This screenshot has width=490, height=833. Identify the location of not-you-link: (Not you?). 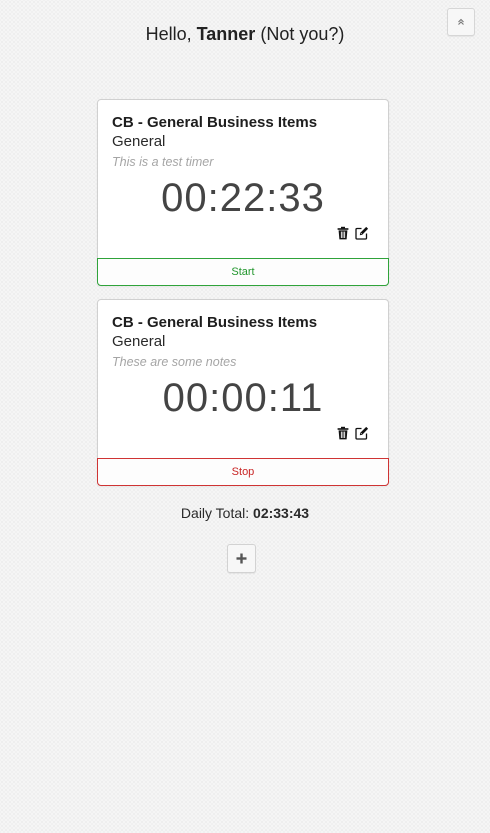
(299, 34).